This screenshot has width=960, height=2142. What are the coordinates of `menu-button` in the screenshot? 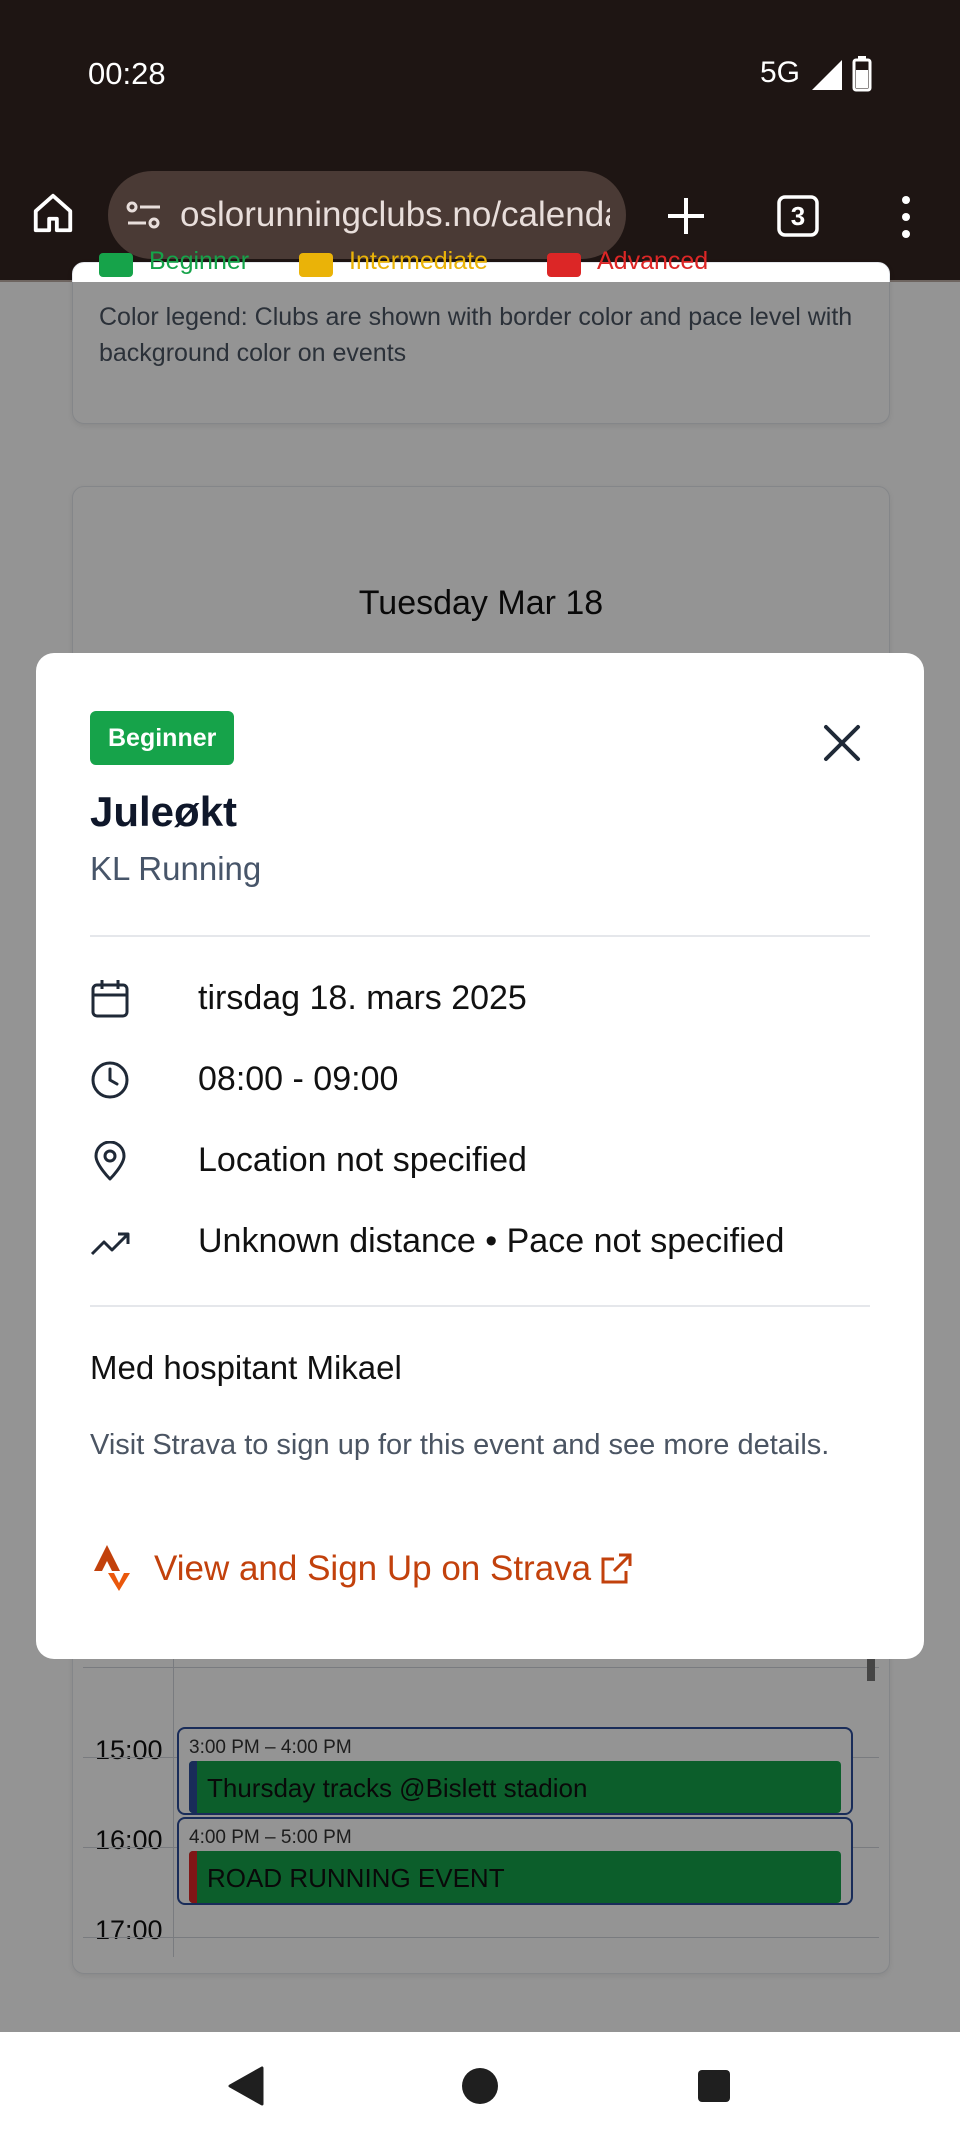 It's located at (906, 217).